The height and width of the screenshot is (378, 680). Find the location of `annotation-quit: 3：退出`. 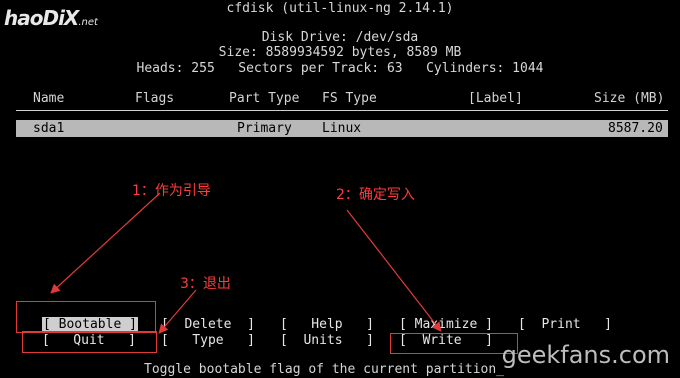

annotation-quit: 3：退出 is located at coordinates (205, 284).